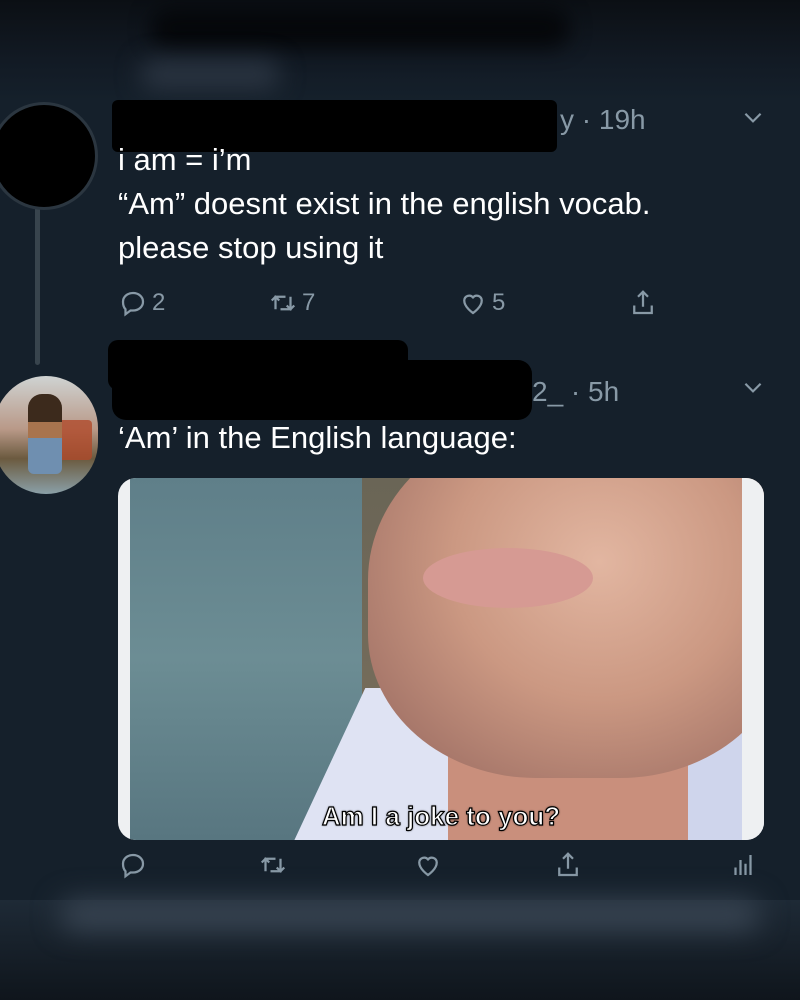 The height and width of the screenshot is (1000, 800). Describe the element at coordinates (322, 390) in the screenshot. I see `redacted-handle` at that location.